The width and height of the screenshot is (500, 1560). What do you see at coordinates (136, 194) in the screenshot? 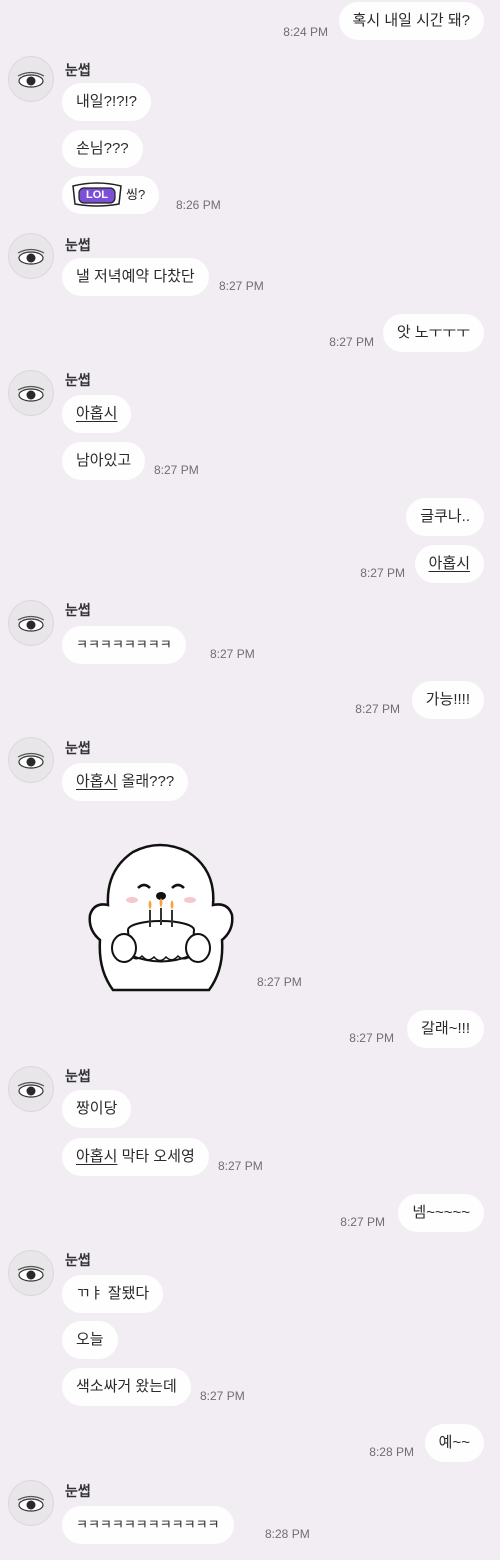
I see `message-text: 씽?` at bounding box center [136, 194].